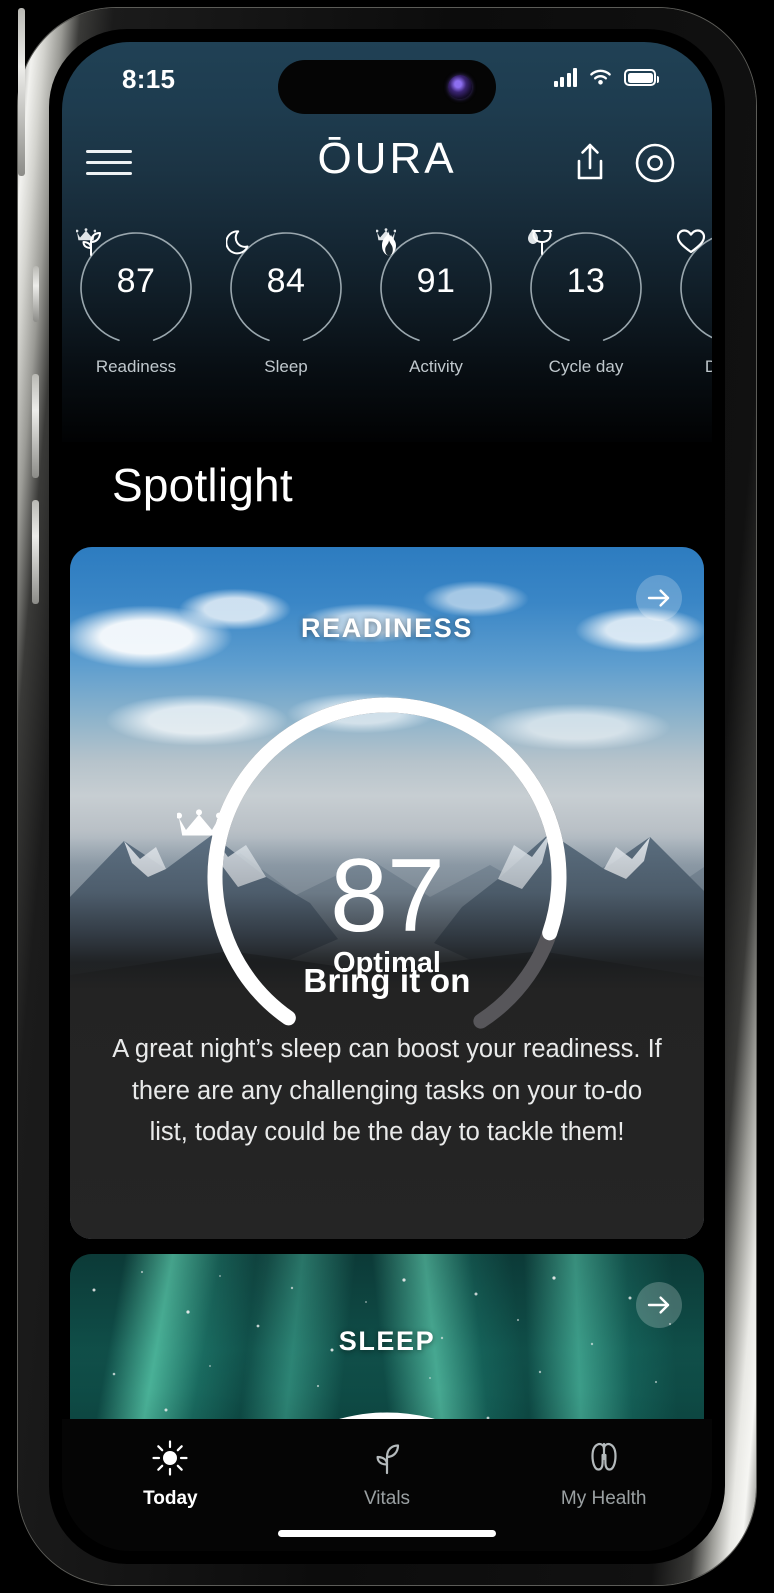  What do you see at coordinates (109, 162) in the screenshot?
I see `hamburger-menu-icon` at bounding box center [109, 162].